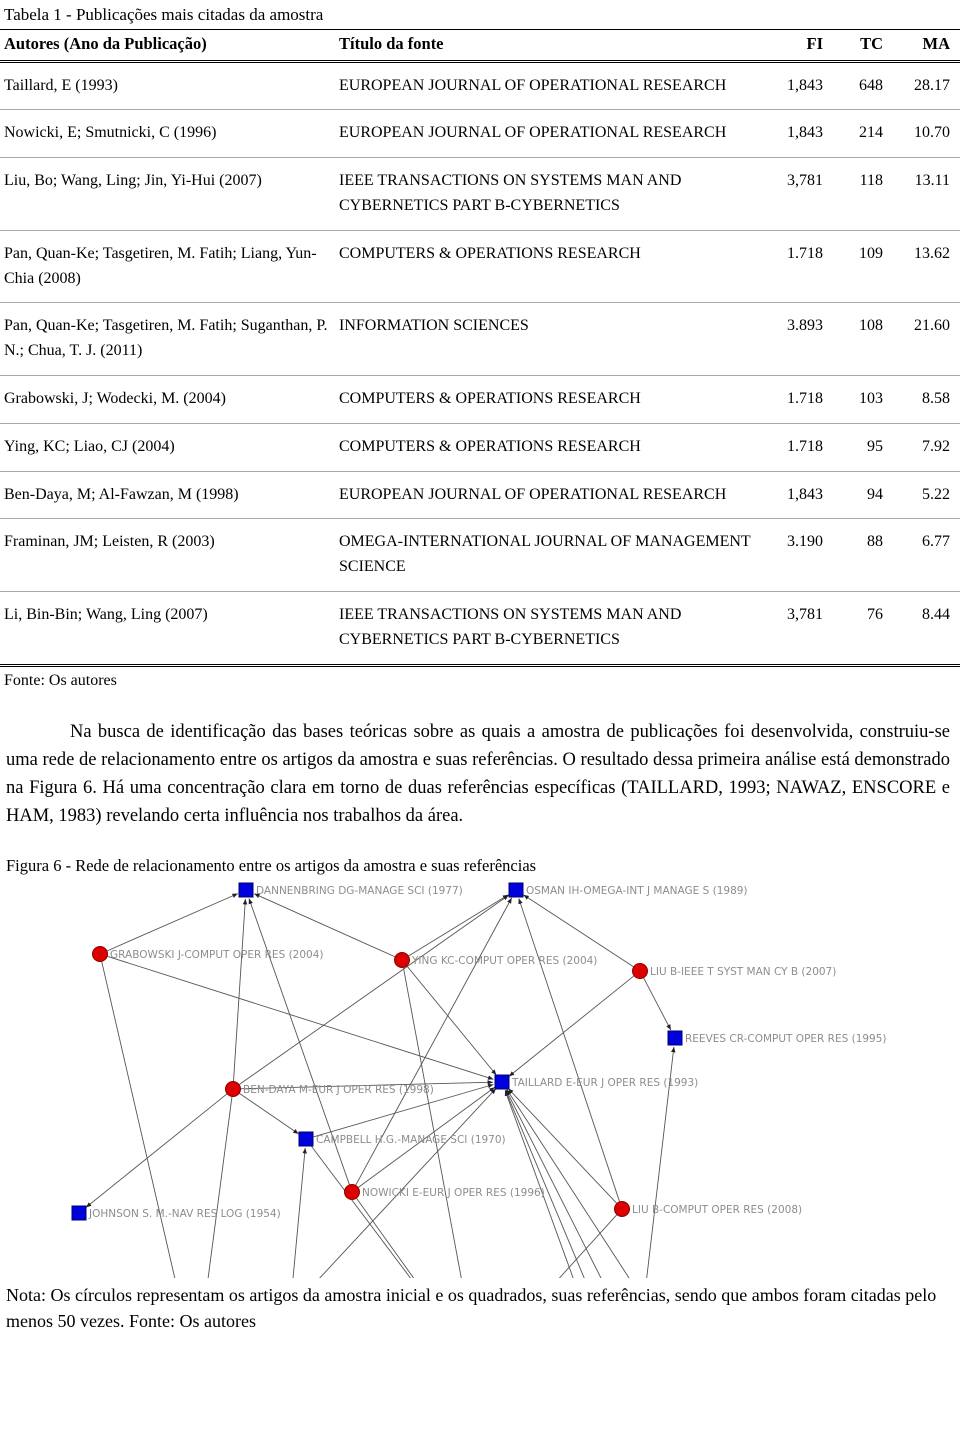 The image size is (960, 1436). What do you see at coordinates (167, 194) in the screenshot?
I see `cell-authors: Liu, Bo; Wang, Ling; Jin, Yi-Hui (2007)` at bounding box center [167, 194].